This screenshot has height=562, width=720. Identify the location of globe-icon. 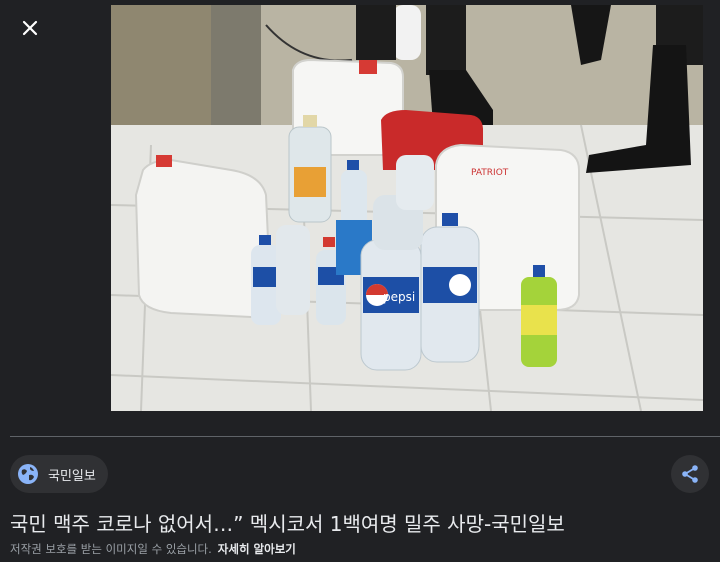
(28, 474).